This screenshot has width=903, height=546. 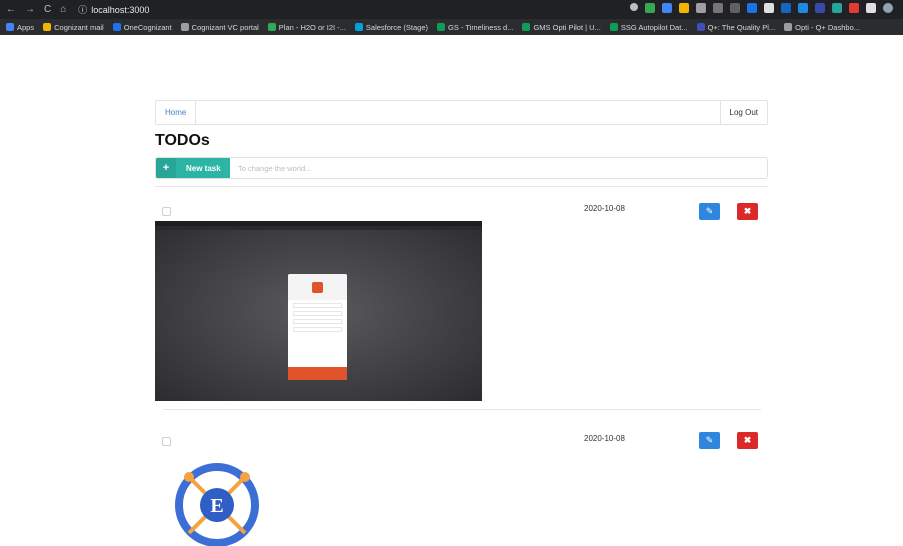 I want to click on screenshot-signup-card, so click(x=317, y=327).